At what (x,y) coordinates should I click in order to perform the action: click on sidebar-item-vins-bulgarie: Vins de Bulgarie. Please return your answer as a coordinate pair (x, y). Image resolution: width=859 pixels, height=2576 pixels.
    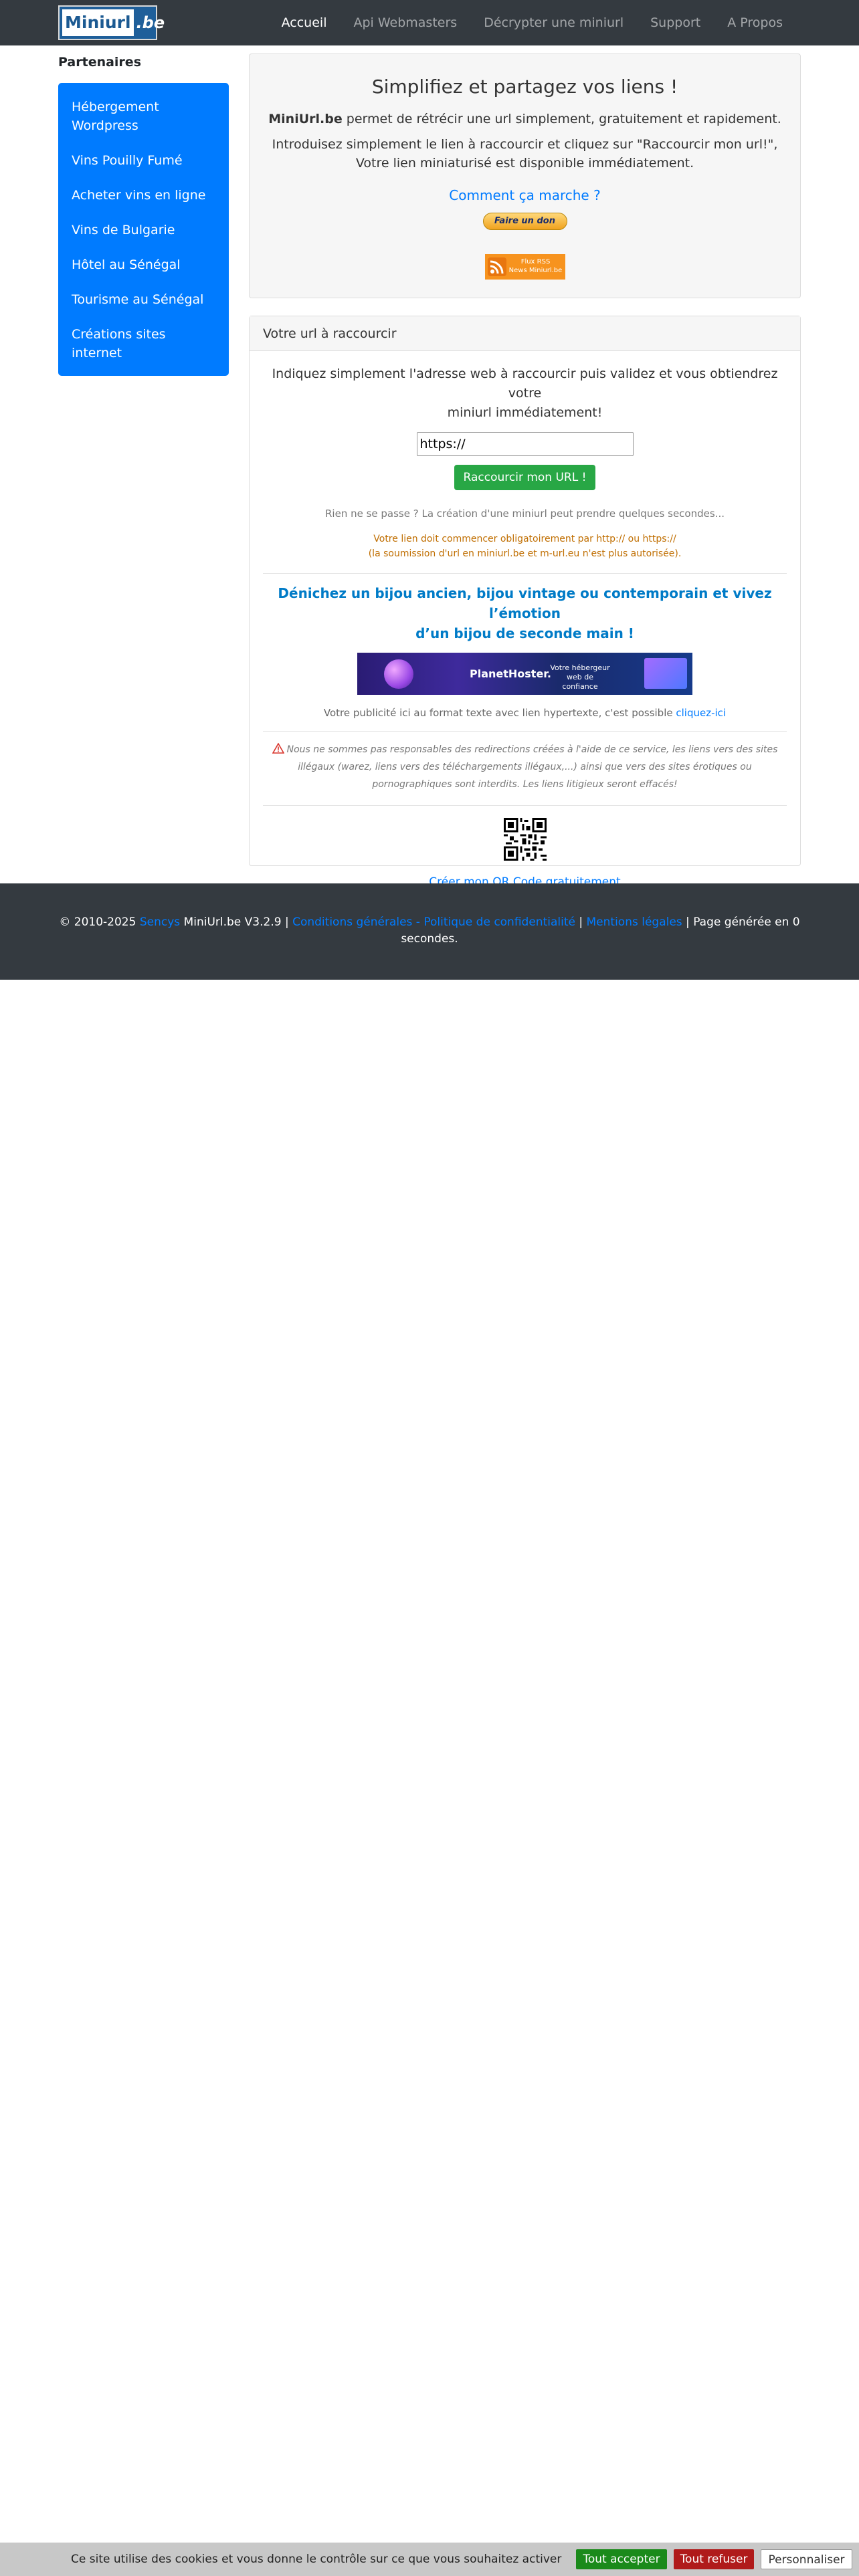
    Looking at the image, I should click on (143, 232).